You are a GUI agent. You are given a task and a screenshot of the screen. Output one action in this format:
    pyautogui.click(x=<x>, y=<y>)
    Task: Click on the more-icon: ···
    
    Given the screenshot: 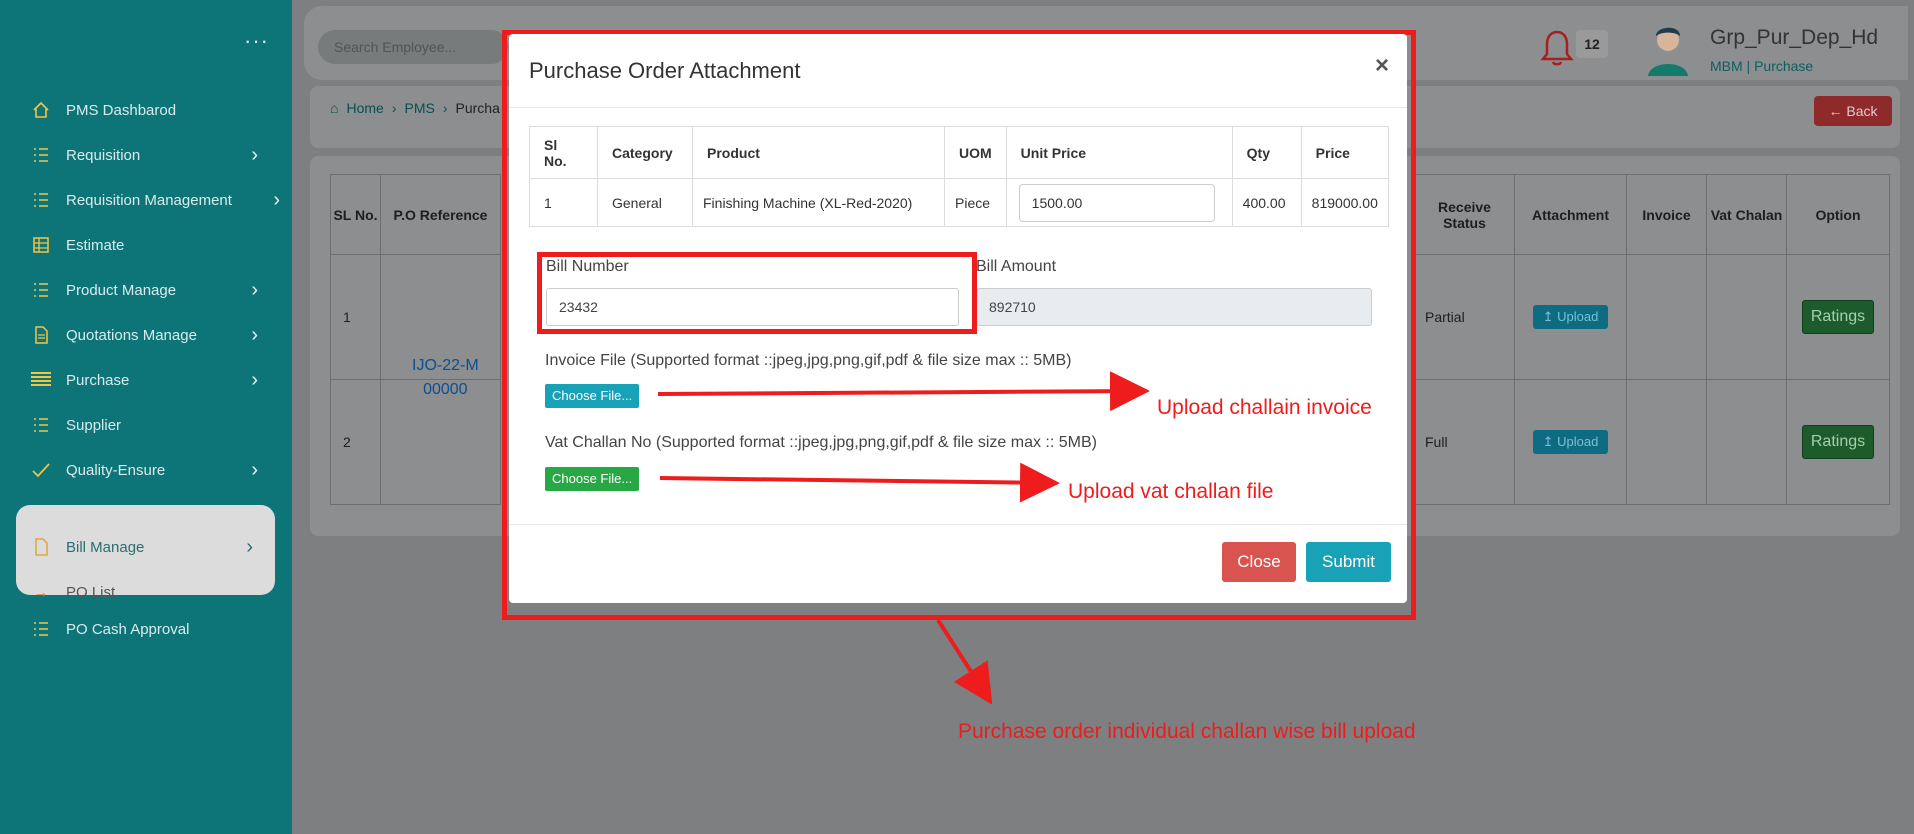 What is the action you would take?
    pyautogui.click(x=256, y=41)
    